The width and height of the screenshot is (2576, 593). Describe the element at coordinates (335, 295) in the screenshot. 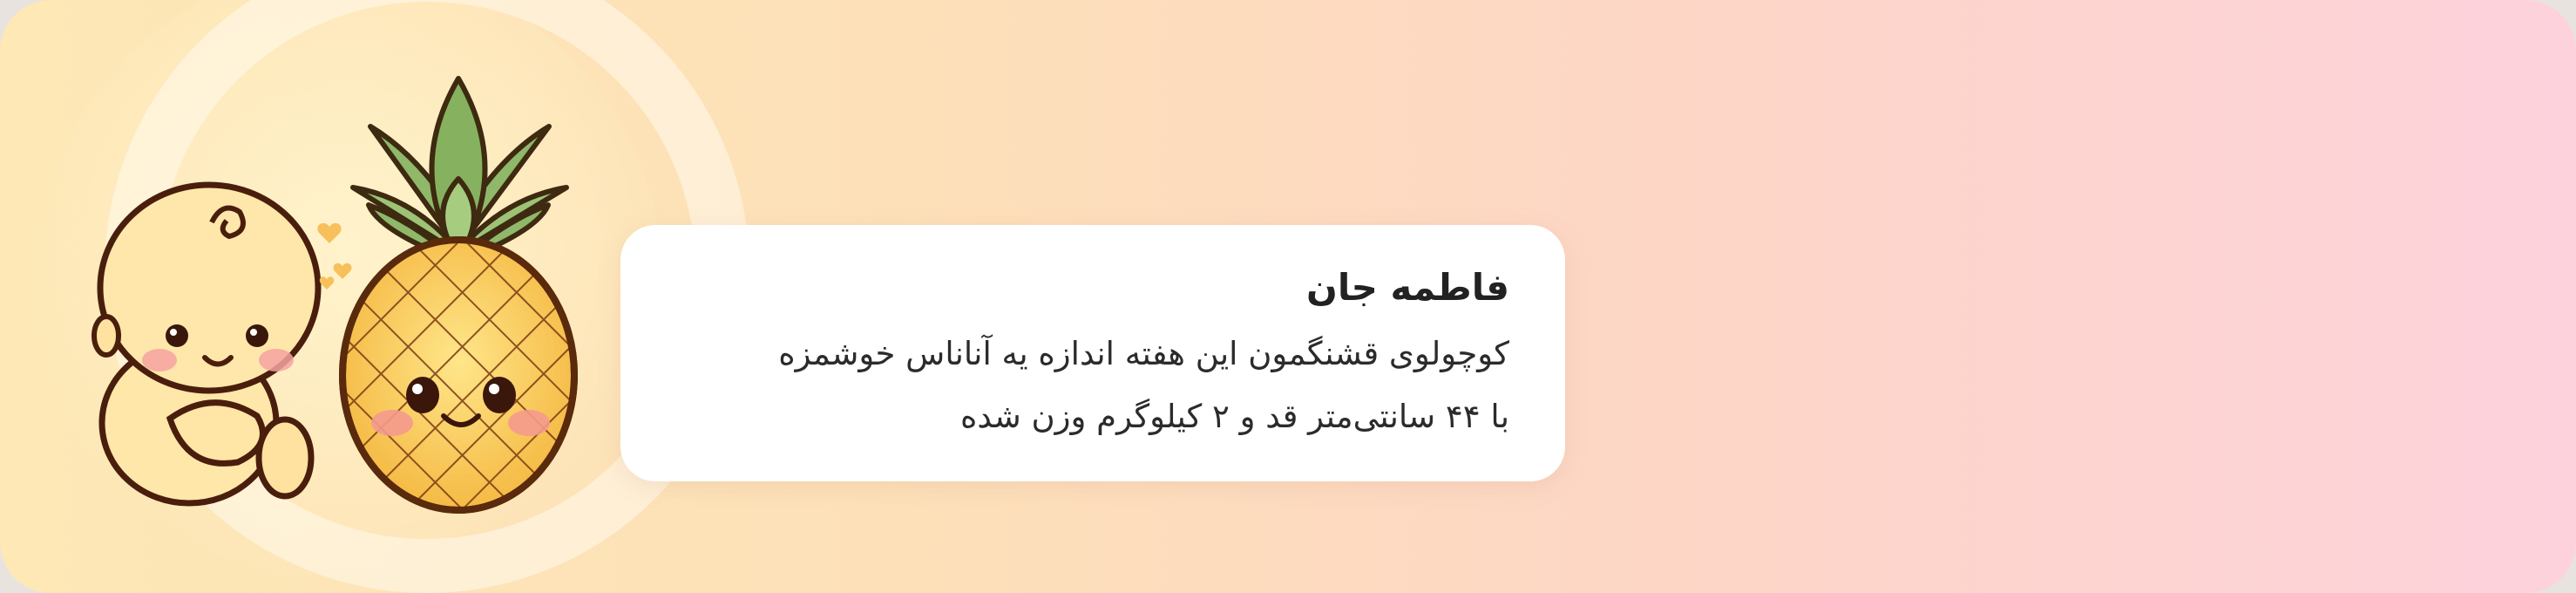

I see `illustration` at that location.